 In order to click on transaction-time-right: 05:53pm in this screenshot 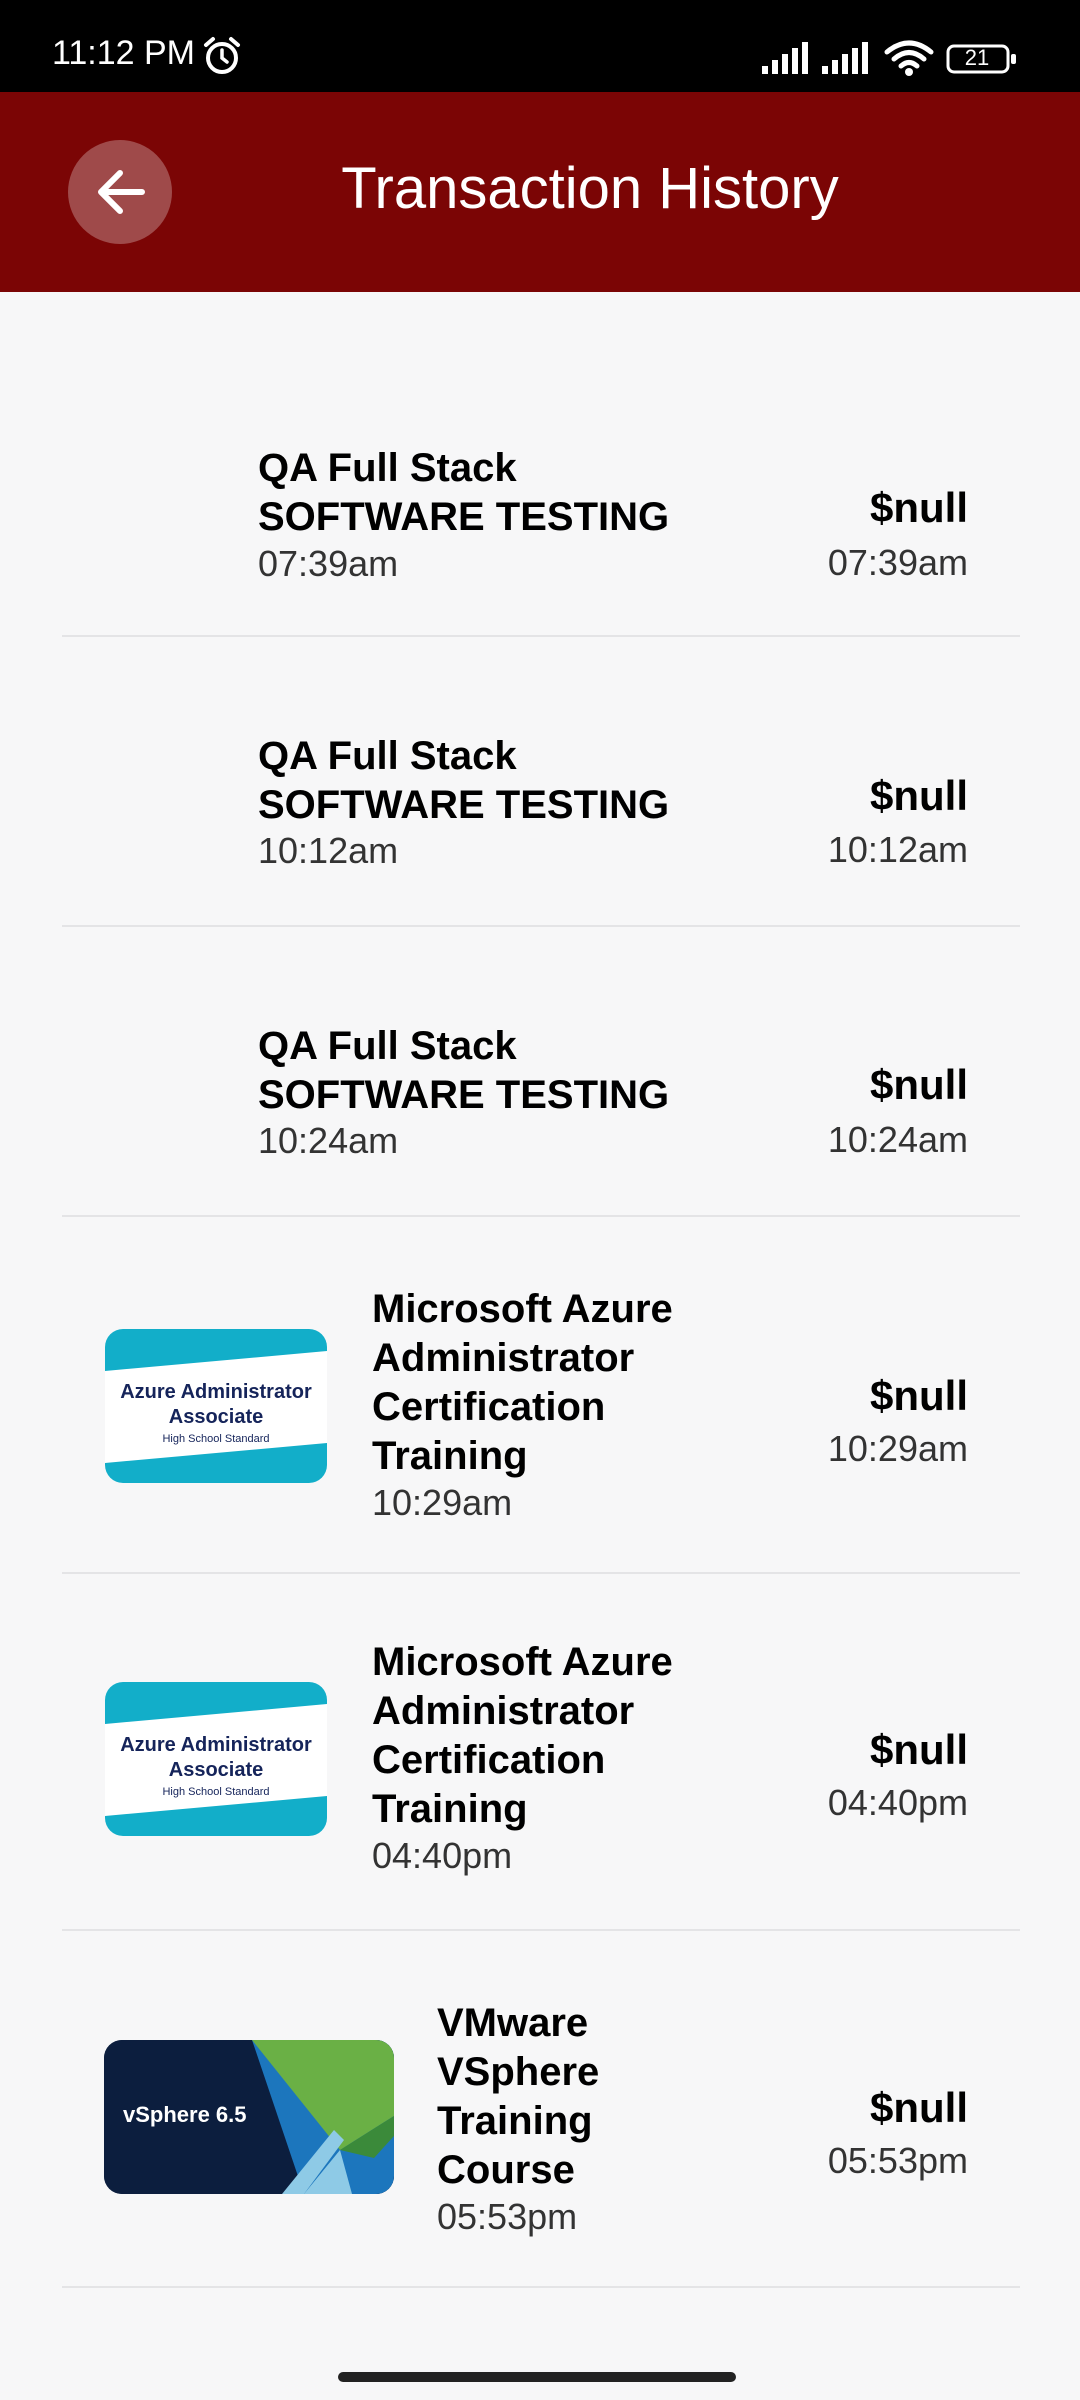, I will do `click(897, 2160)`.